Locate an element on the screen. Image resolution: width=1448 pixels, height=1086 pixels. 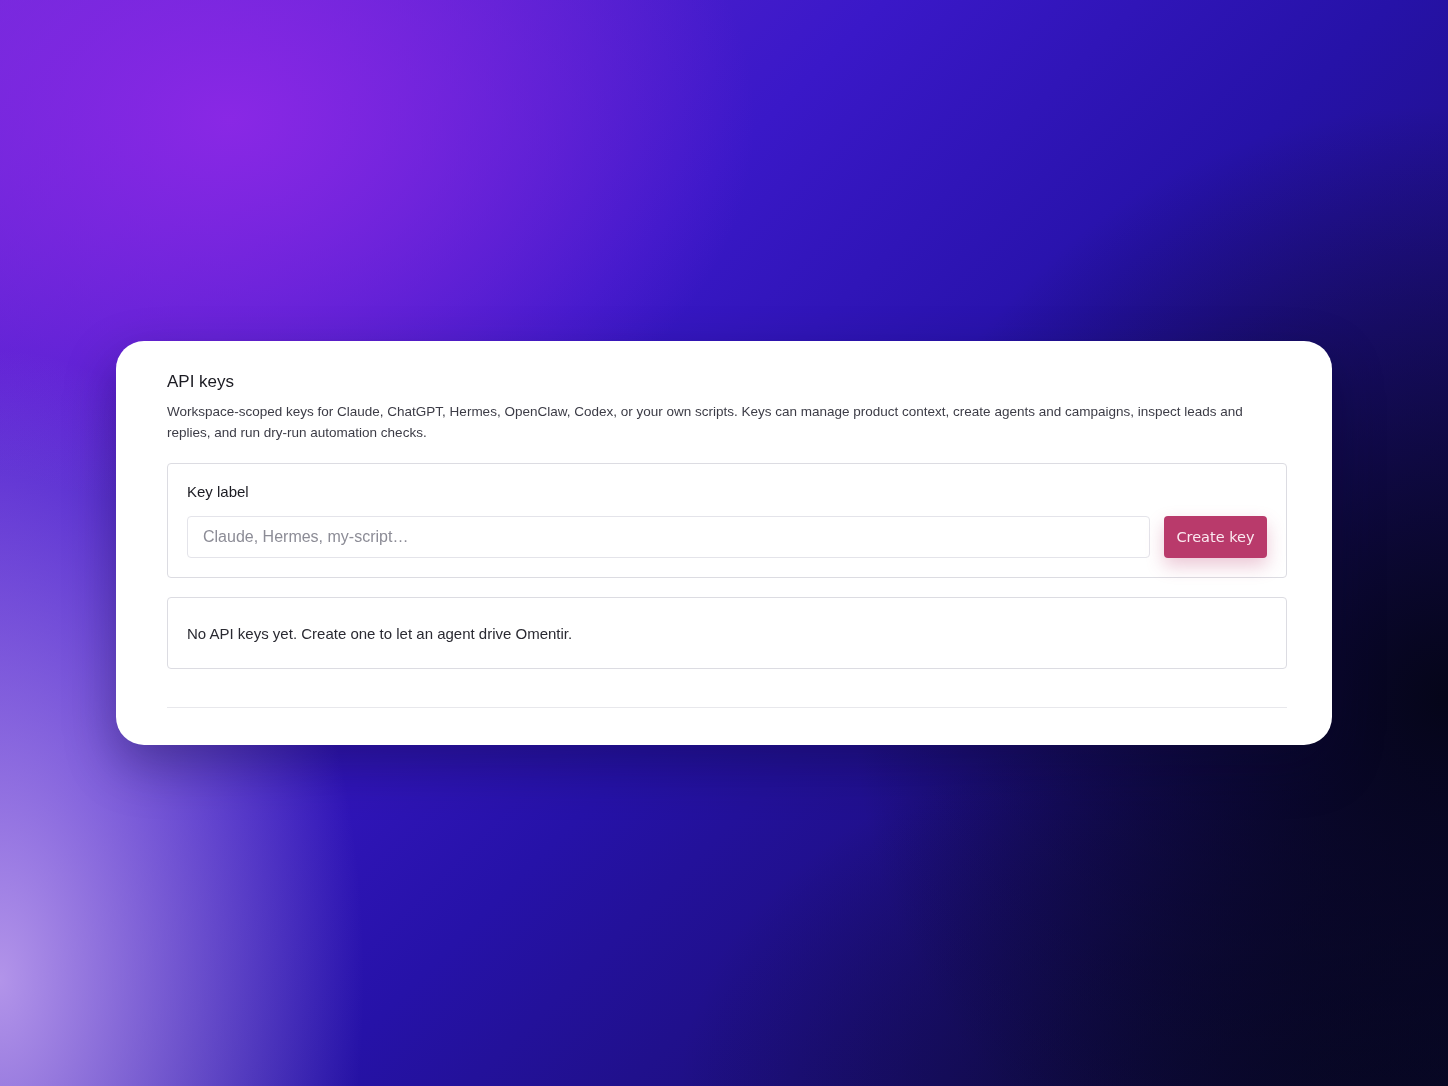
empty-state-message: No API keys yet. Create one to let an agent drive Omentir. is located at coordinates (380, 633).